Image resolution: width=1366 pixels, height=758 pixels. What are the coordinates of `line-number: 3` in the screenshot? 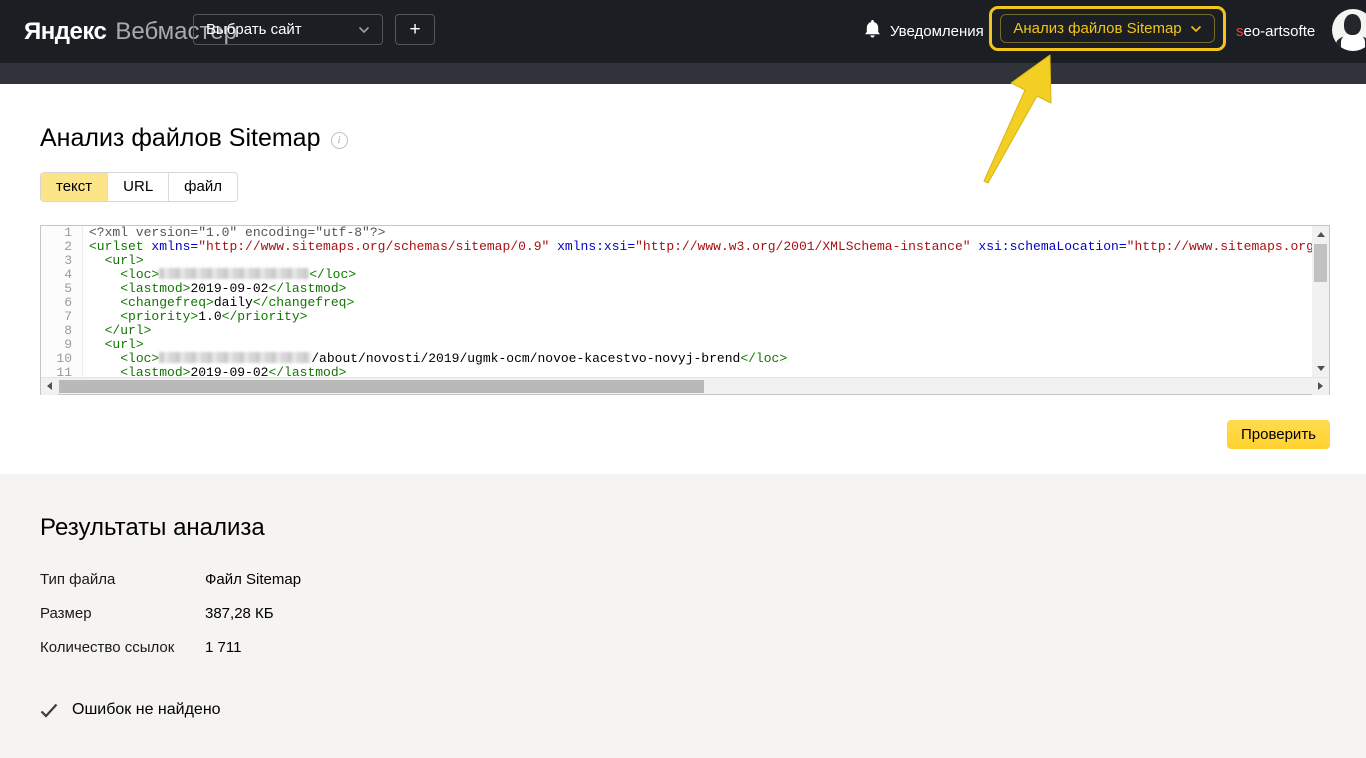 It's located at (62, 261).